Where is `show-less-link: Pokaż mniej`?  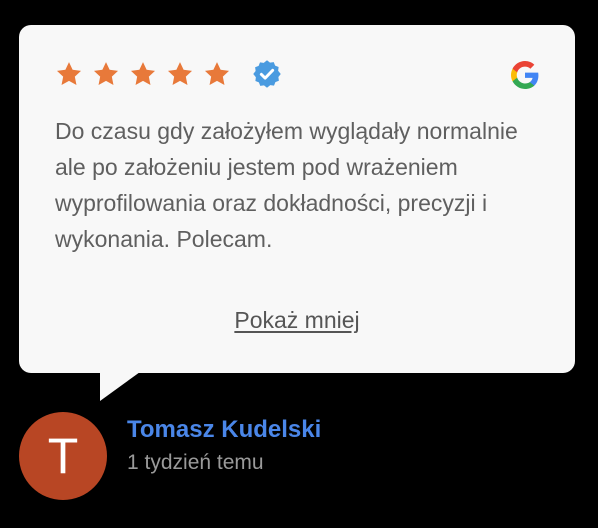
show-less-link: Pokaż mniej is located at coordinates (297, 320).